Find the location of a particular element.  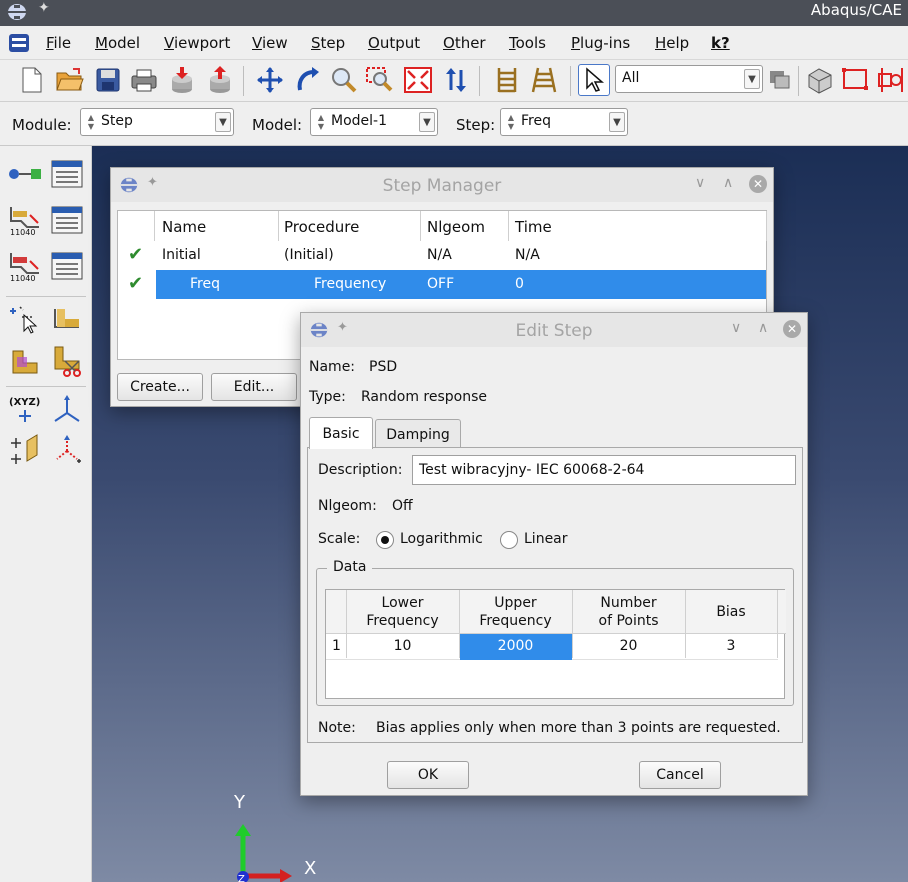

zoom-icon is located at coordinates (344, 80).